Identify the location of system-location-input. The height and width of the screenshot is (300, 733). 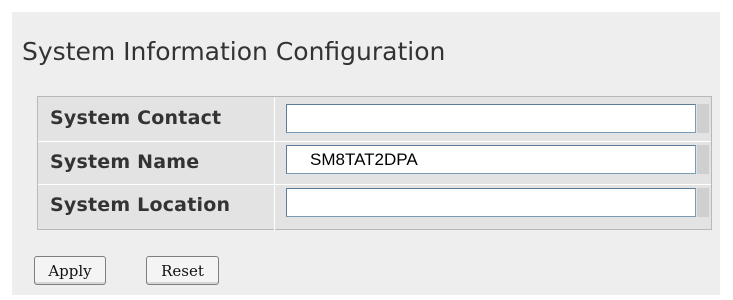
(491, 202).